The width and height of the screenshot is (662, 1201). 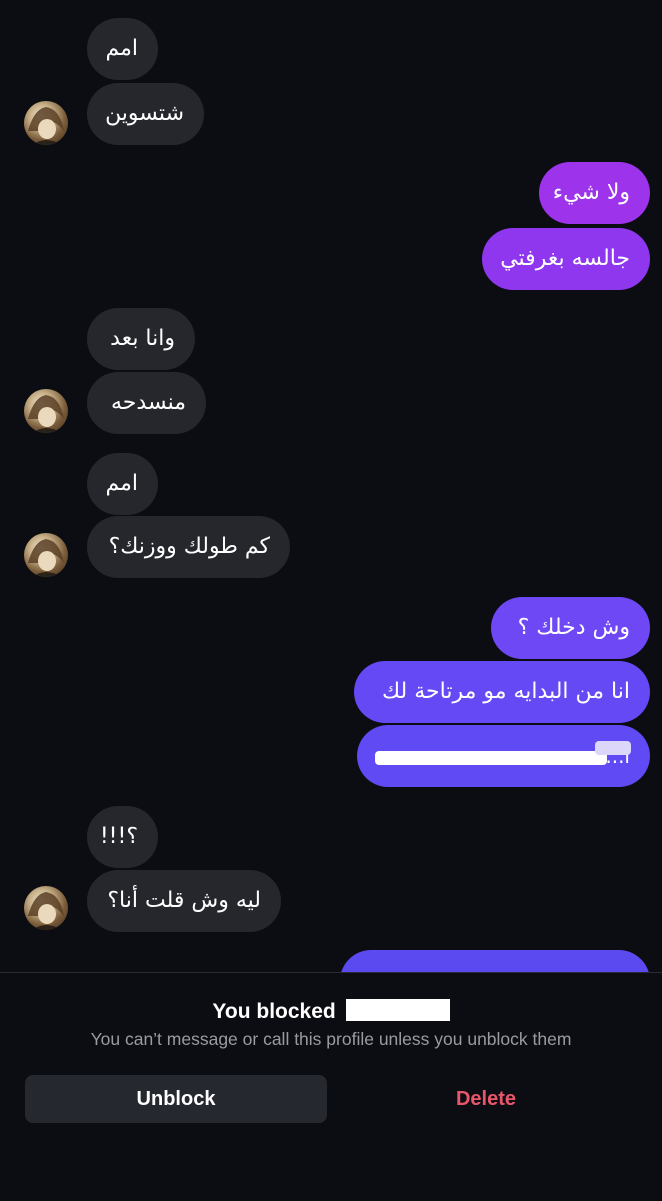 I want to click on message-text: جالسه بغرفتي, so click(x=565, y=258).